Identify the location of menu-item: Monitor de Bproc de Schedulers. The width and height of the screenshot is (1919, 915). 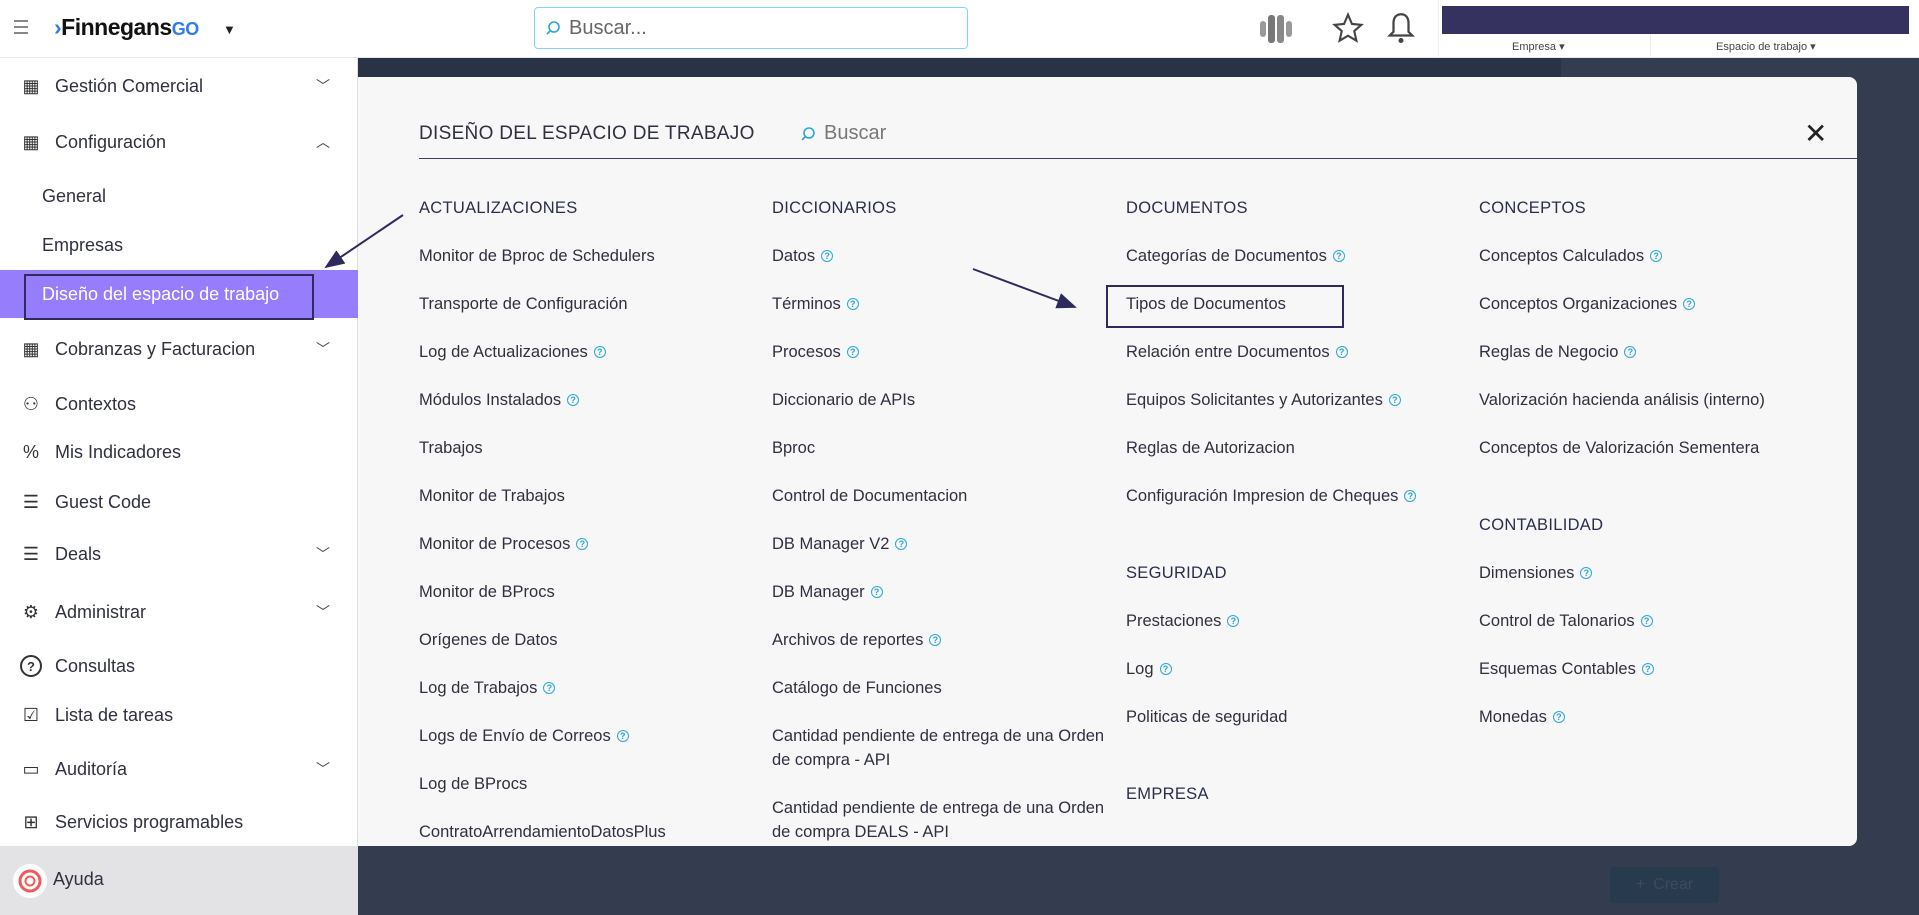
(589, 256).